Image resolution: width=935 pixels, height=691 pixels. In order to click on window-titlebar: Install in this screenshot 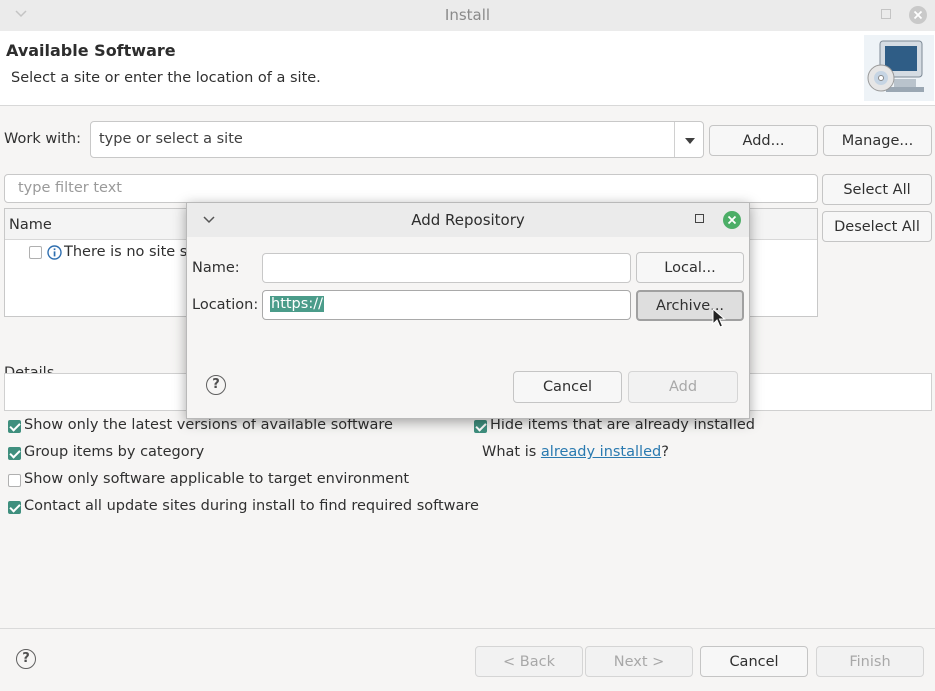, I will do `click(467, 15)`.